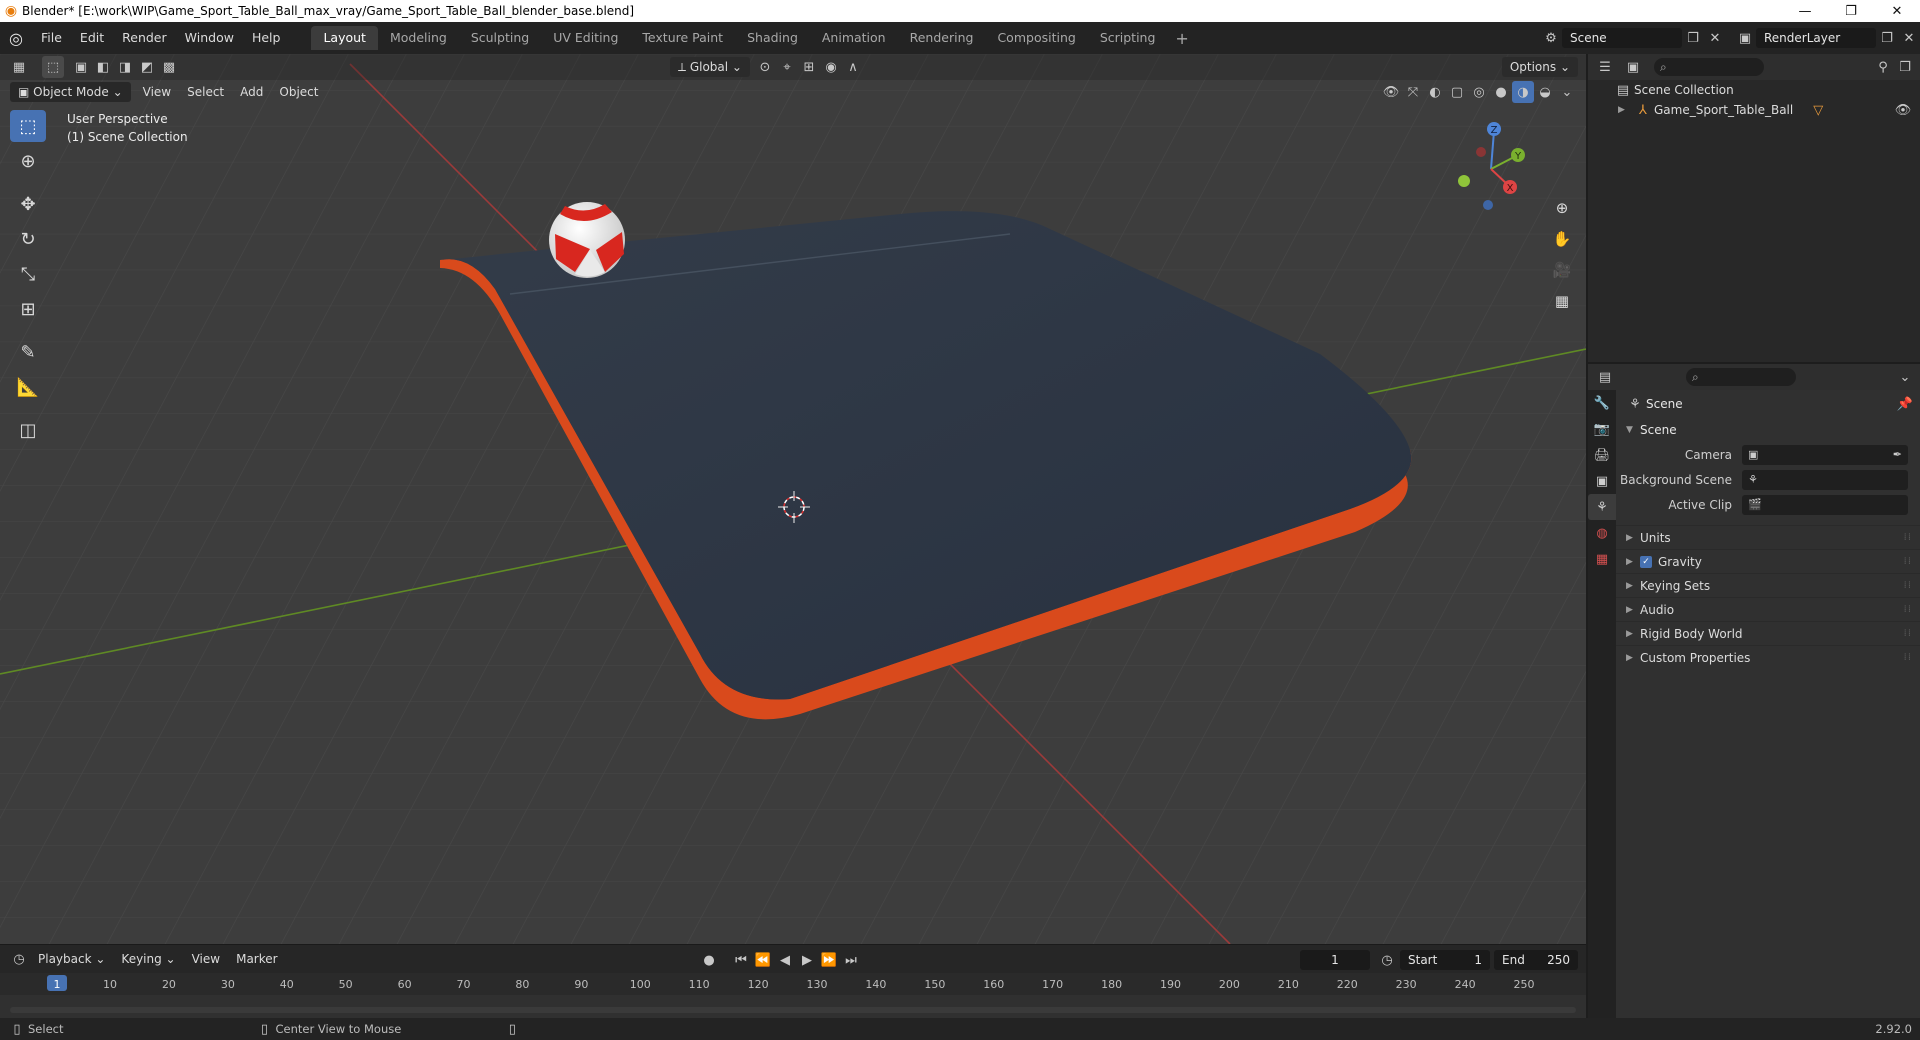 The image size is (1920, 1040). What do you see at coordinates (1128, 38) in the screenshot?
I see `tab-scripting: Scripting` at bounding box center [1128, 38].